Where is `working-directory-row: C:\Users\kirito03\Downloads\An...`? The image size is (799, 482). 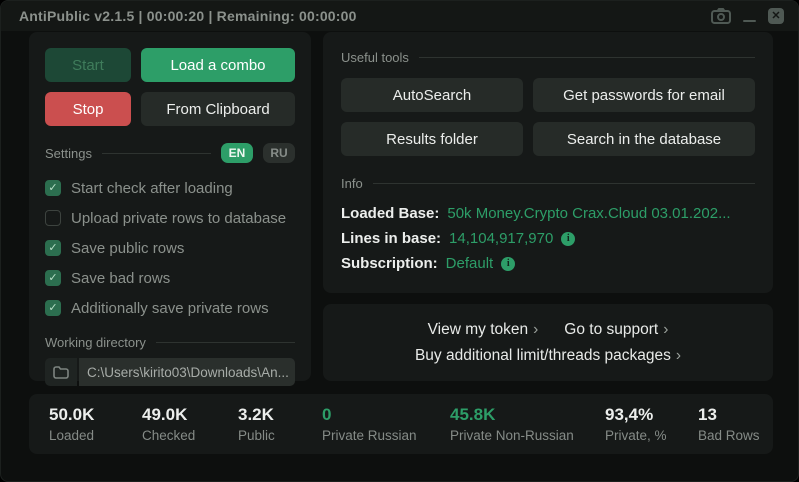 working-directory-row: C:\Users\kirito03\Downloads\An... is located at coordinates (170, 372).